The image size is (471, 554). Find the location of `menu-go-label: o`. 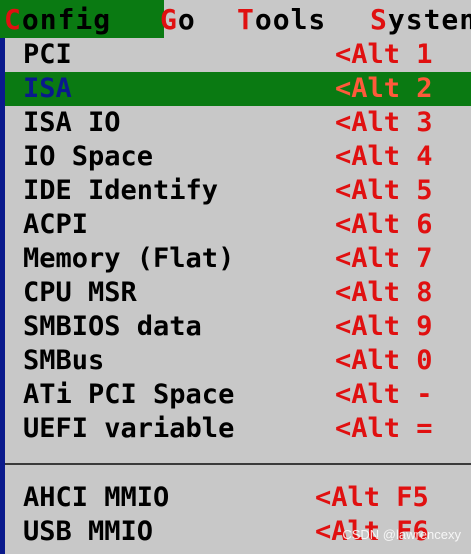

menu-go-label: o is located at coordinates (186, 19).